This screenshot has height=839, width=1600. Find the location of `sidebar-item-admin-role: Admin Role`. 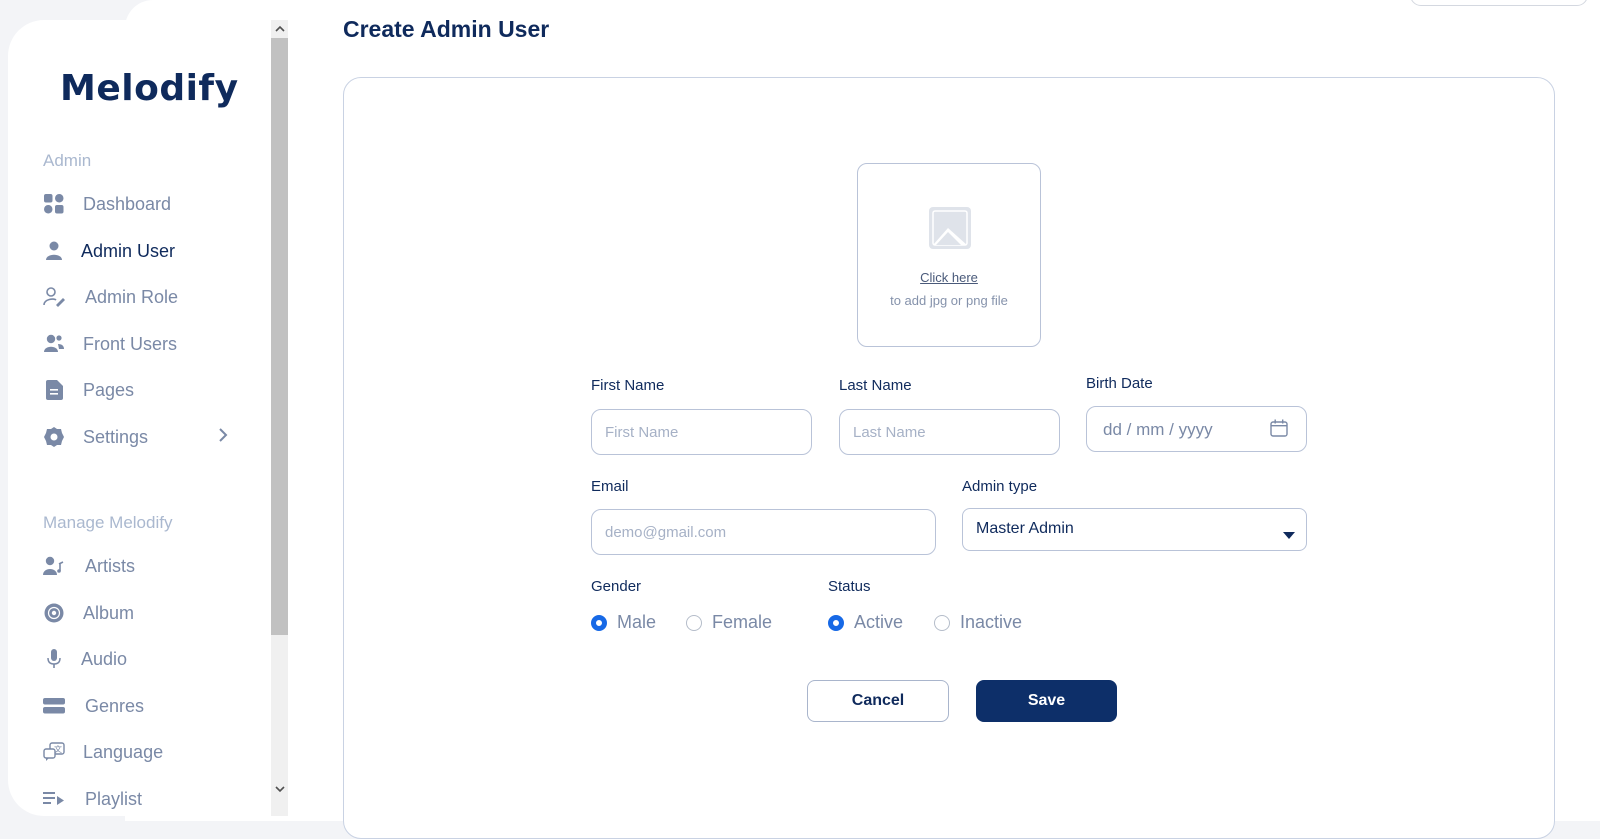

sidebar-item-admin-role: Admin Role is located at coordinates (143, 297).